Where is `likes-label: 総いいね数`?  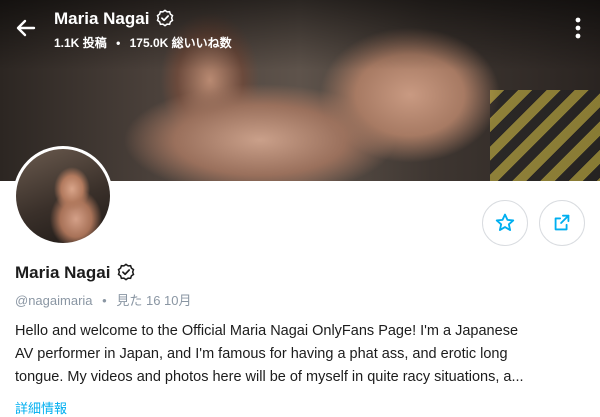 likes-label: 総いいね数 is located at coordinates (201, 43).